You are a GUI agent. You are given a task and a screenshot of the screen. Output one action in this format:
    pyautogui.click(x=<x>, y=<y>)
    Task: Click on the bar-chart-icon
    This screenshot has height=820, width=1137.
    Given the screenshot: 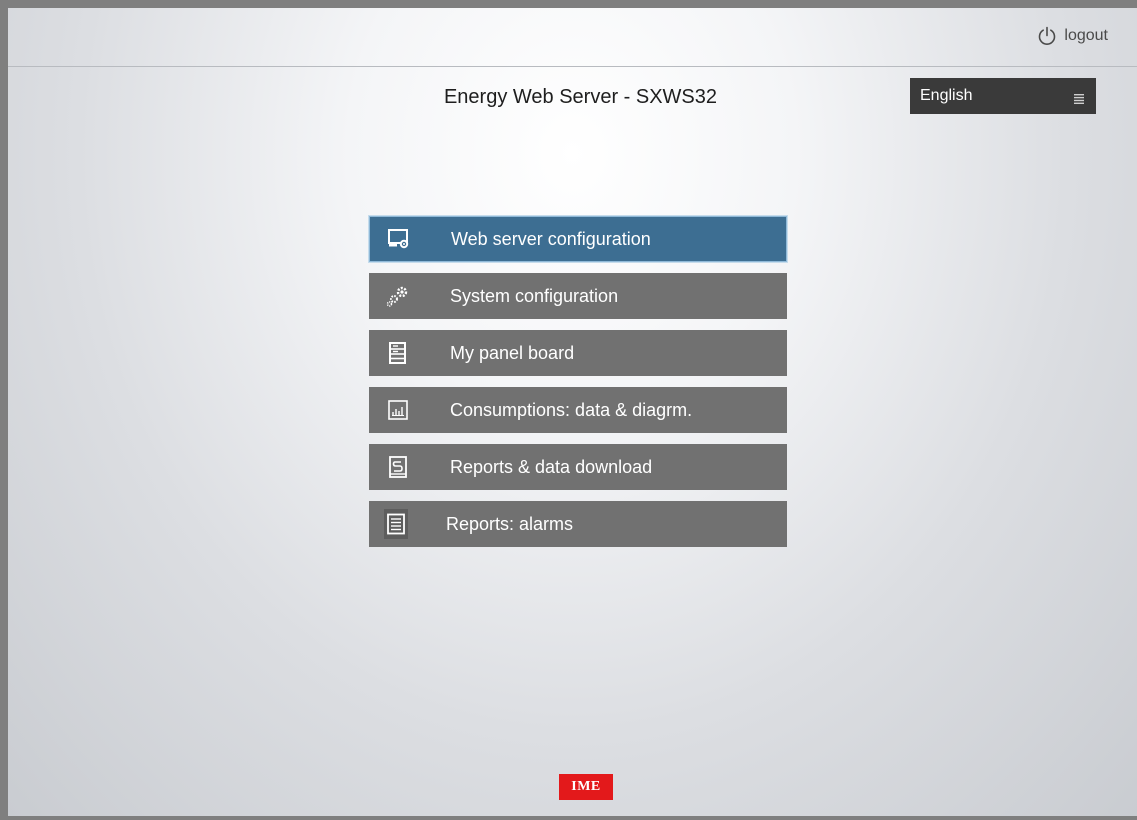 What is the action you would take?
    pyautogui.click(x=398, y=410)
    